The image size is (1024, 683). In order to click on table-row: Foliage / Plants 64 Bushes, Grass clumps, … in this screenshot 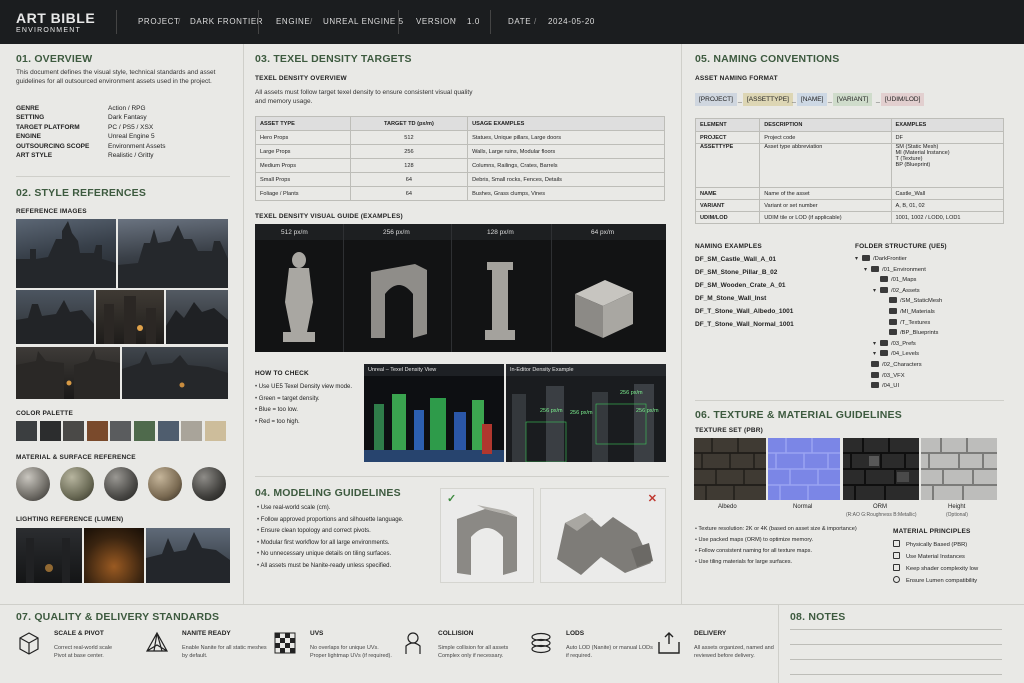, I will do `click(460, 193)`.